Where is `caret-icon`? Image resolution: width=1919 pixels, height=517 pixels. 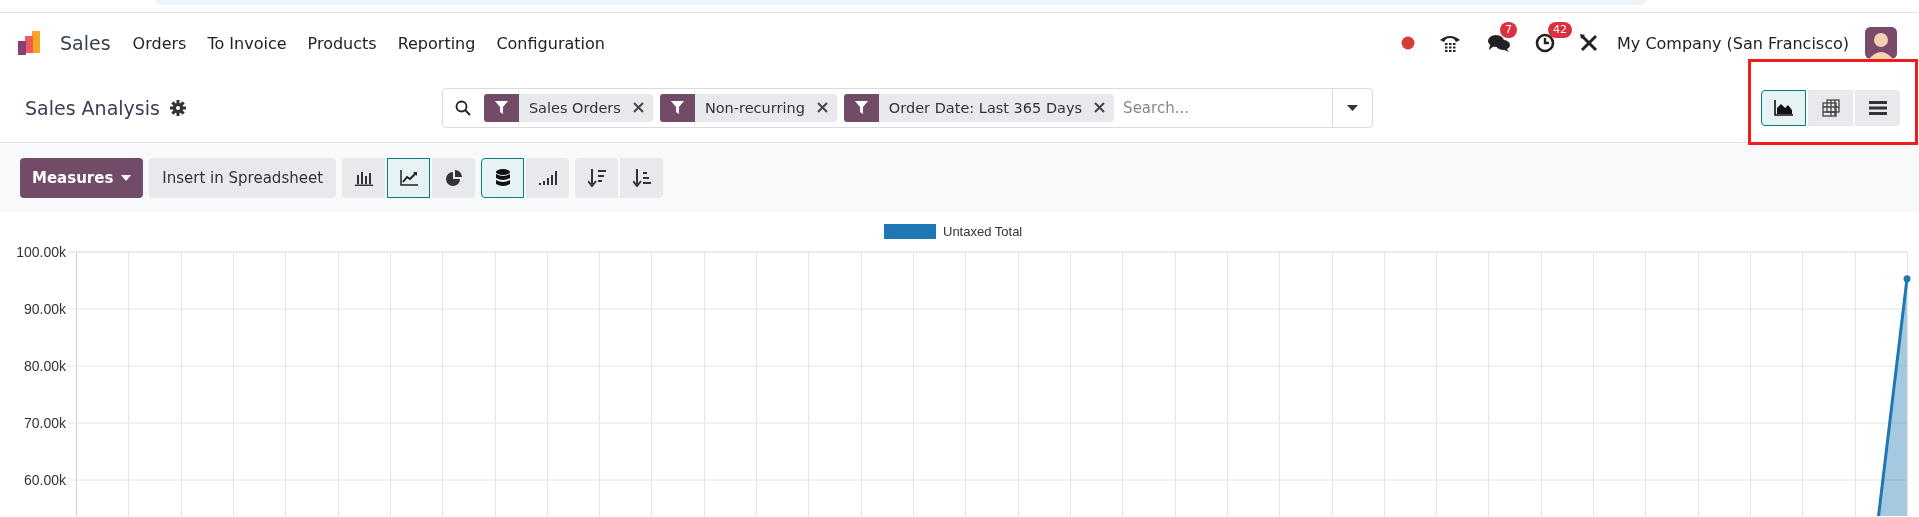 caret-icon is located at coordinates (126, 177).